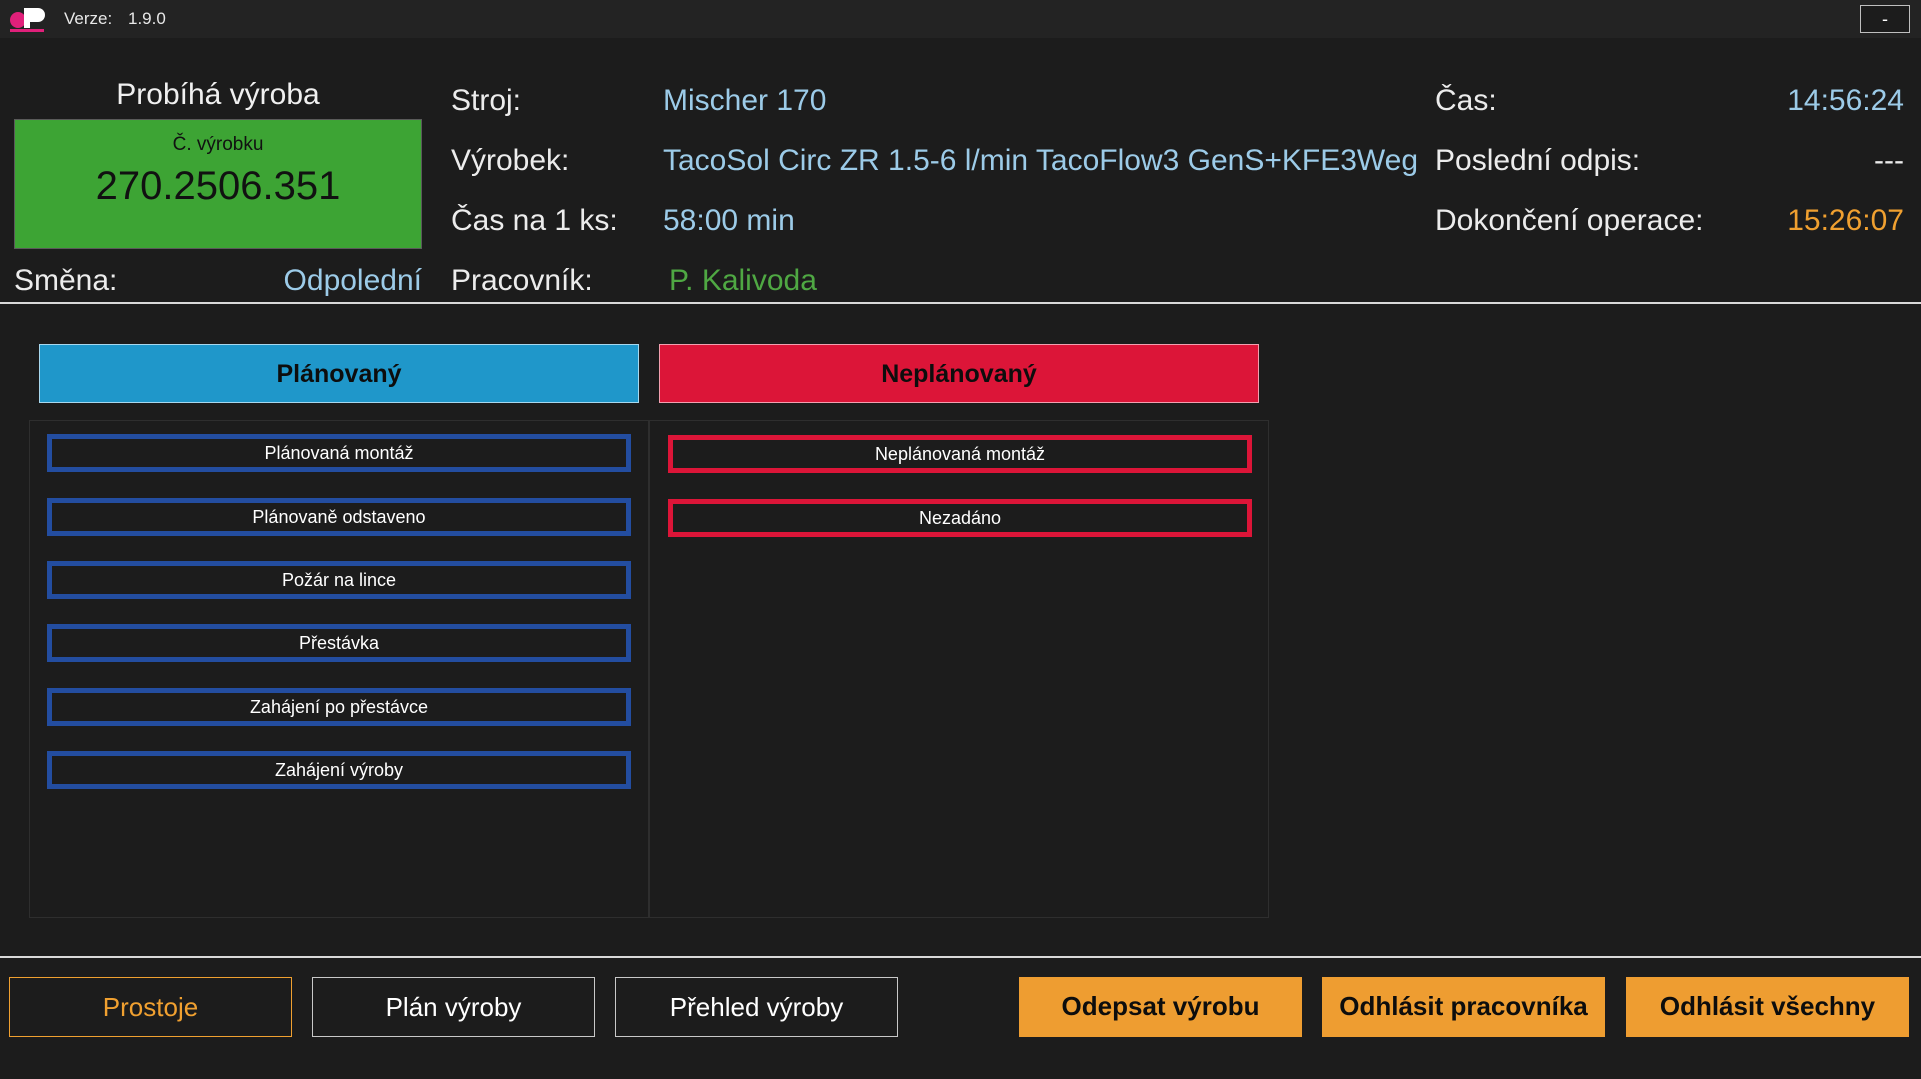 This screenshot has width=1921, height=1079. What do you see at coordinates (729, 220) in the screenshot?
I see `time-per-piece-value: 58:00 min` at bounding box center [729, 220].